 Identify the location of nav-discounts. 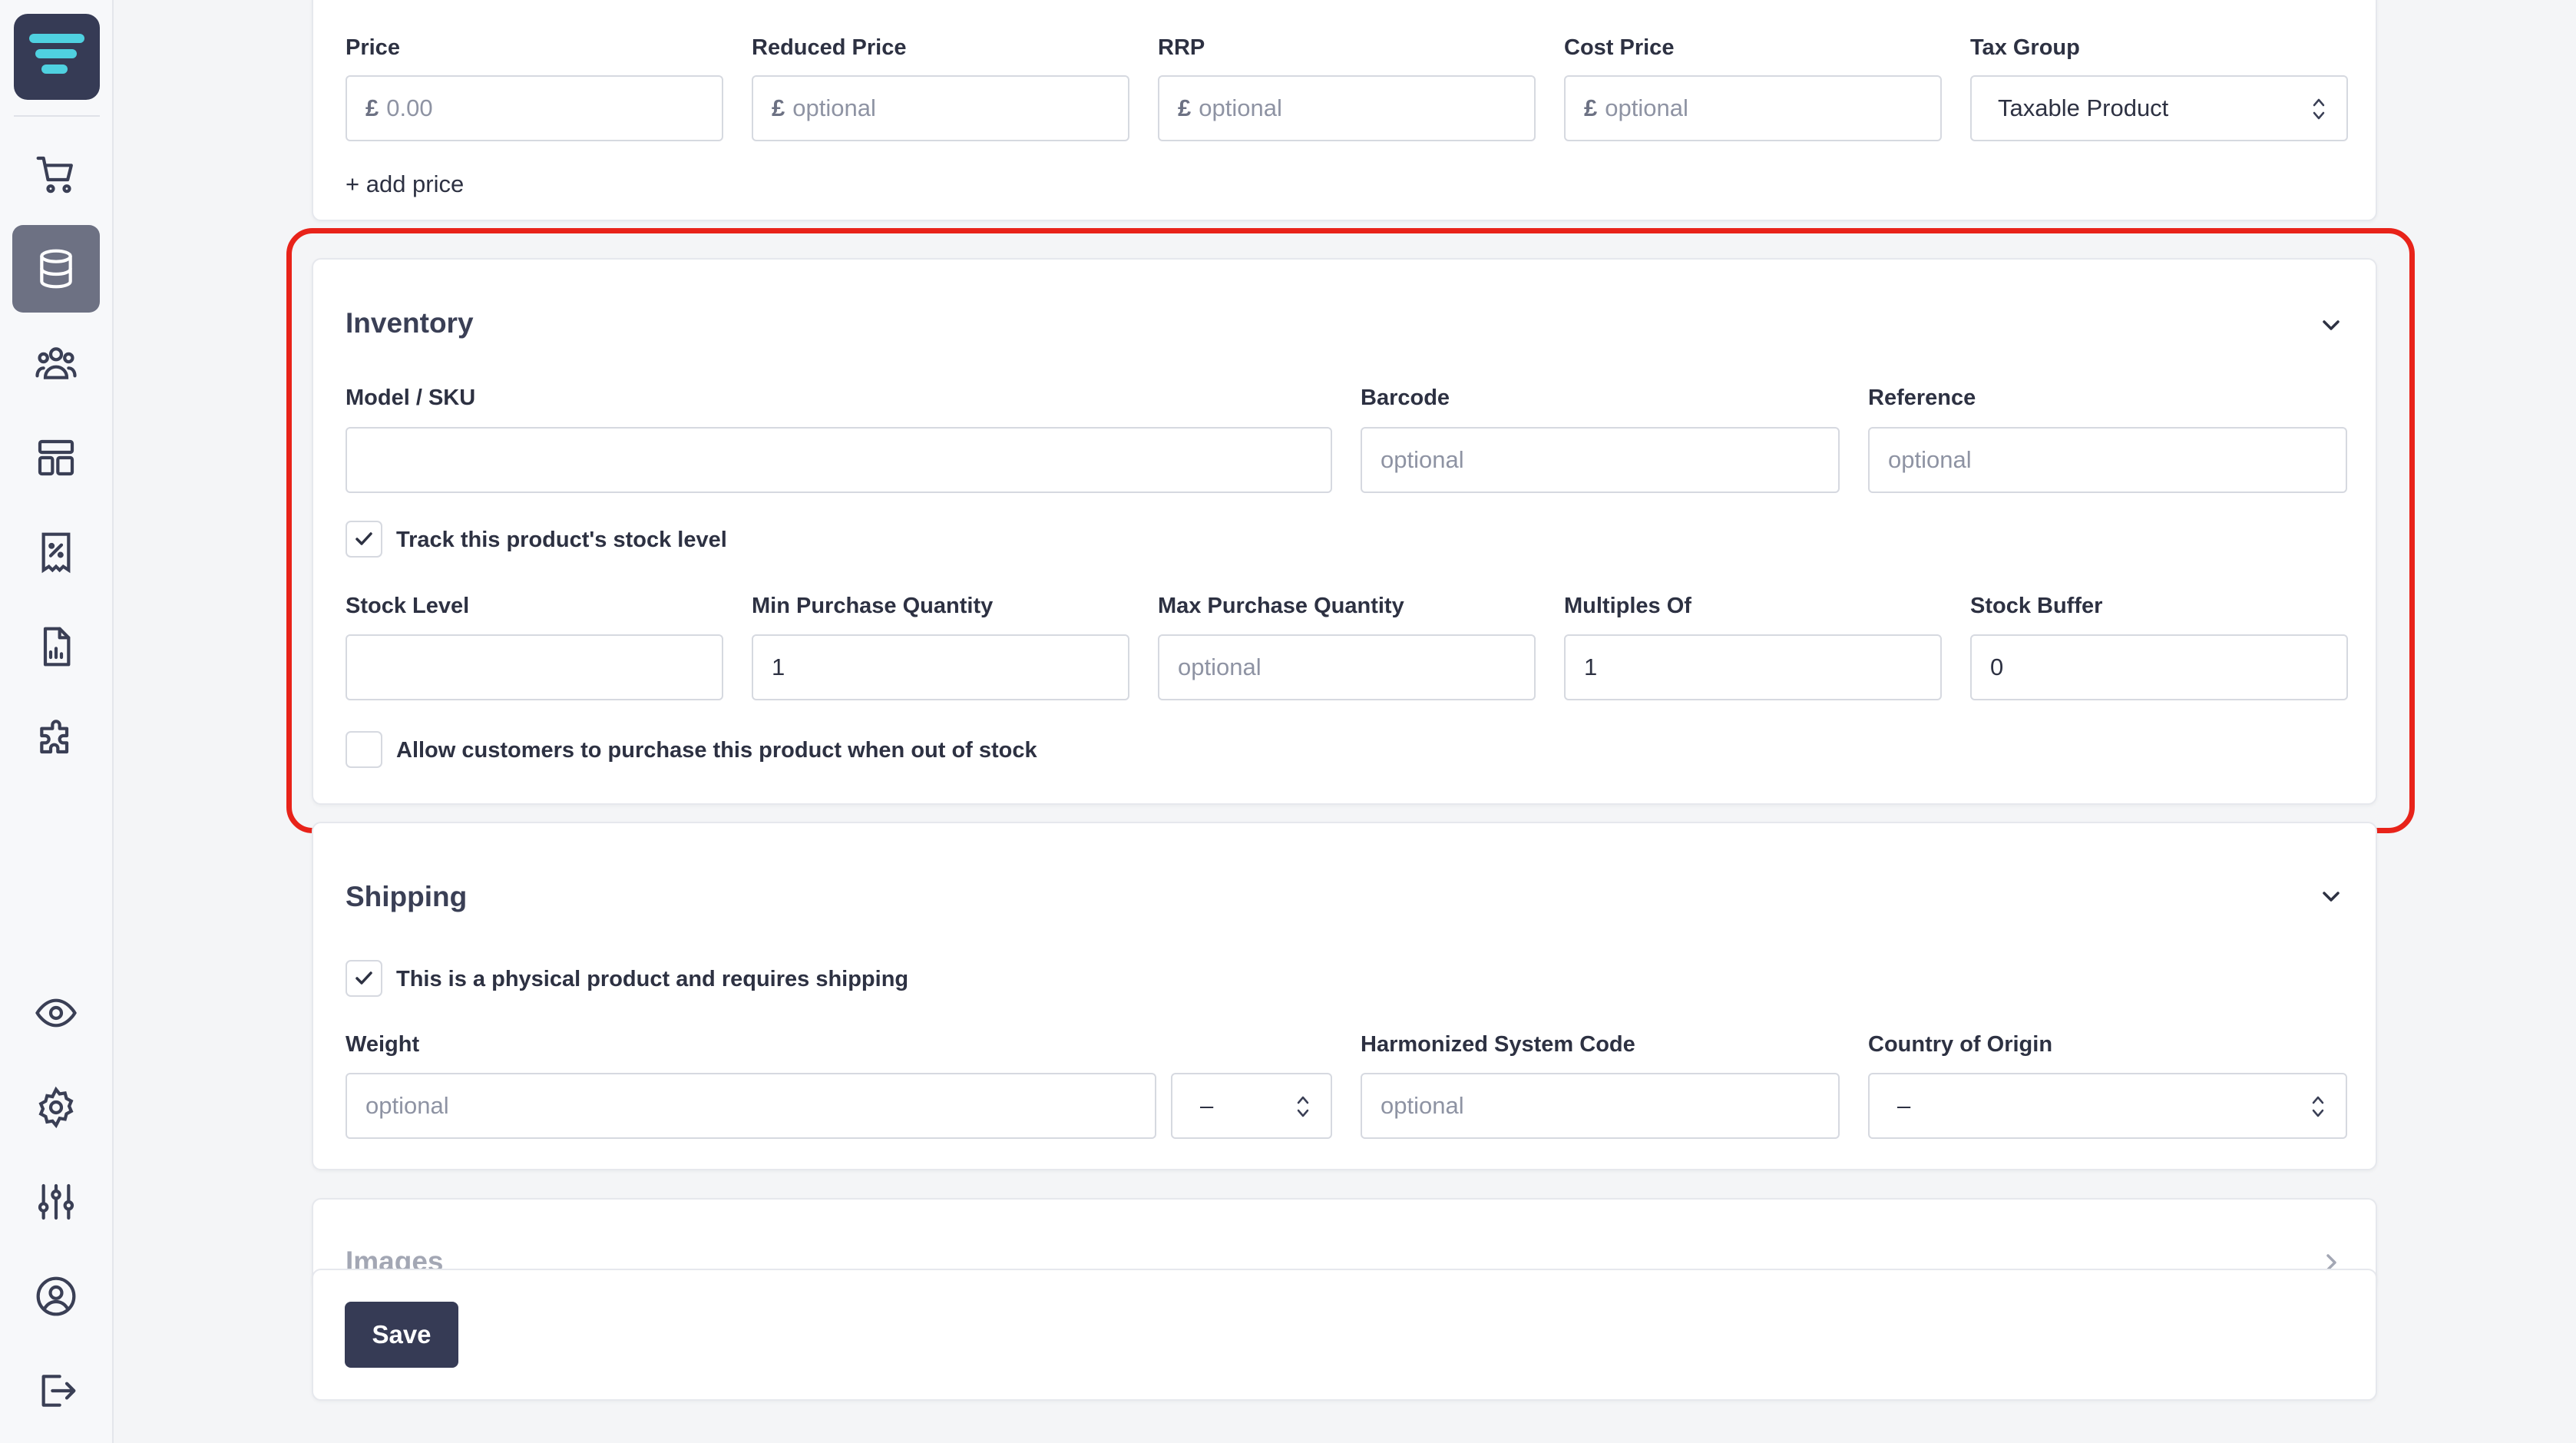
(56, 552).